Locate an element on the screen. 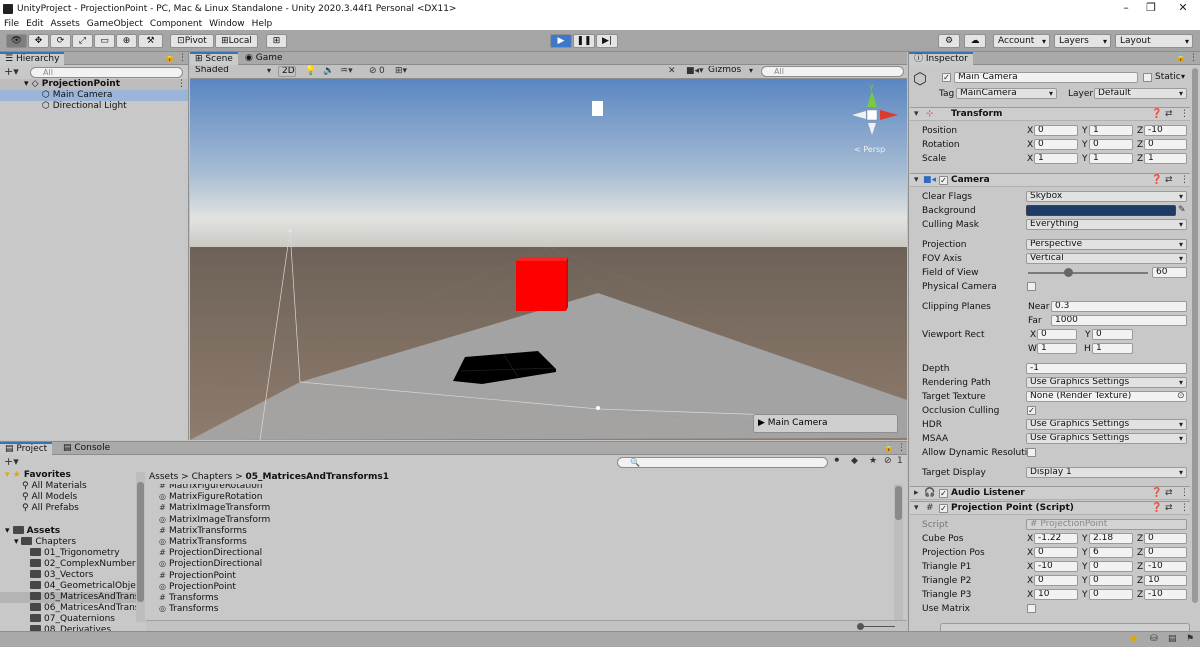 The width and height of the screenshot is (1200, 647). far-input: 1000 is located at coordinates (1119, 320).